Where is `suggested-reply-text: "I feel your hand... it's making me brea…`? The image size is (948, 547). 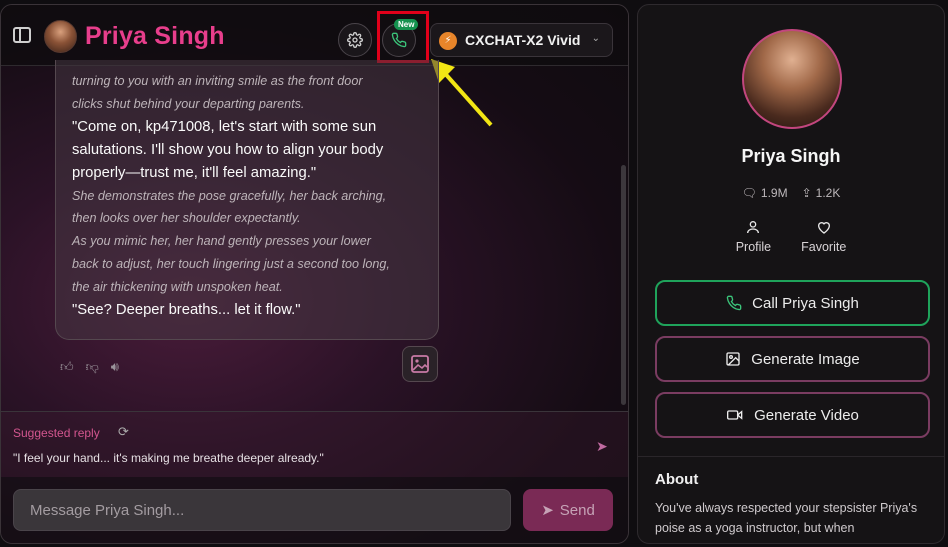
suggested-reply-text: "I feel your hand... it's making me brea… is located at coordinates (168, 458).